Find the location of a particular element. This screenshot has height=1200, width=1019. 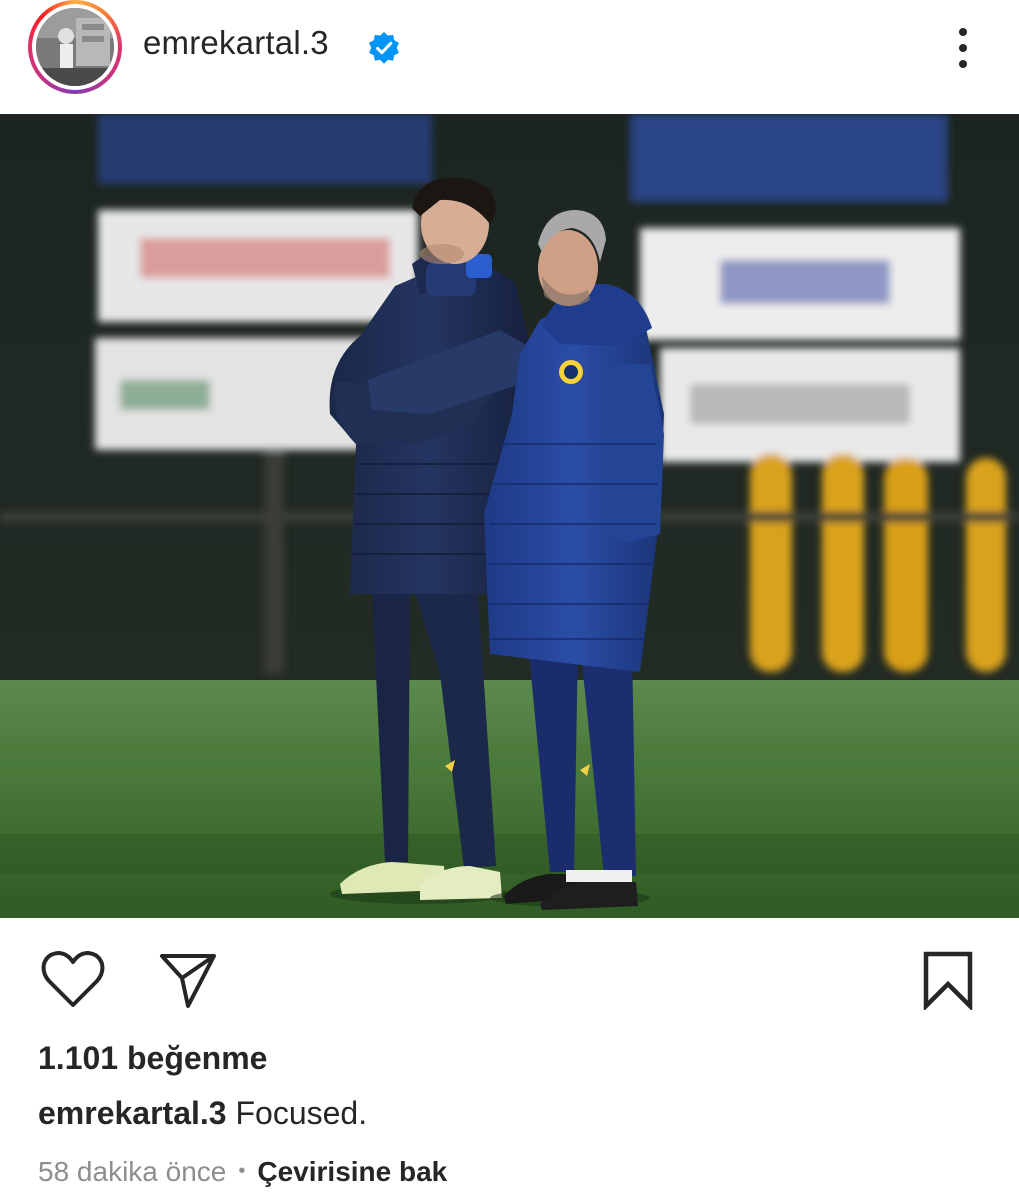

caption: emrekartal.3 Focused. is located at coordinates (202, 1113).